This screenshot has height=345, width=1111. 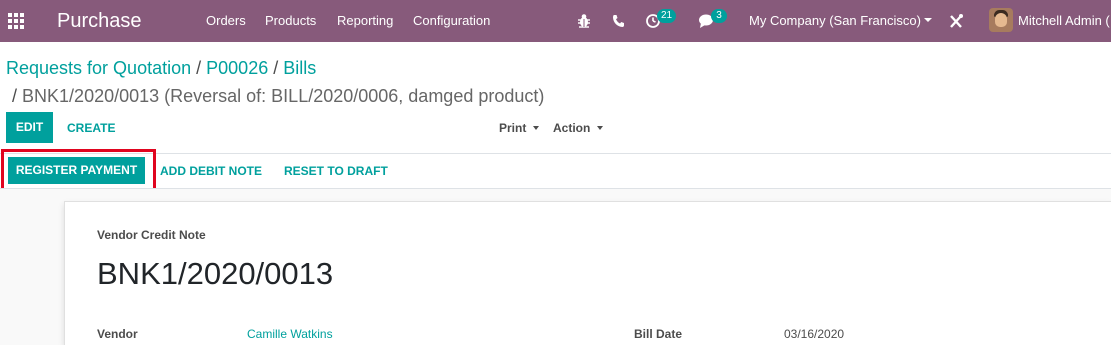 What do you see at coordinates (957, 21) in the screenshot?
I see `tools-icon` at bounding box center [957, 21].